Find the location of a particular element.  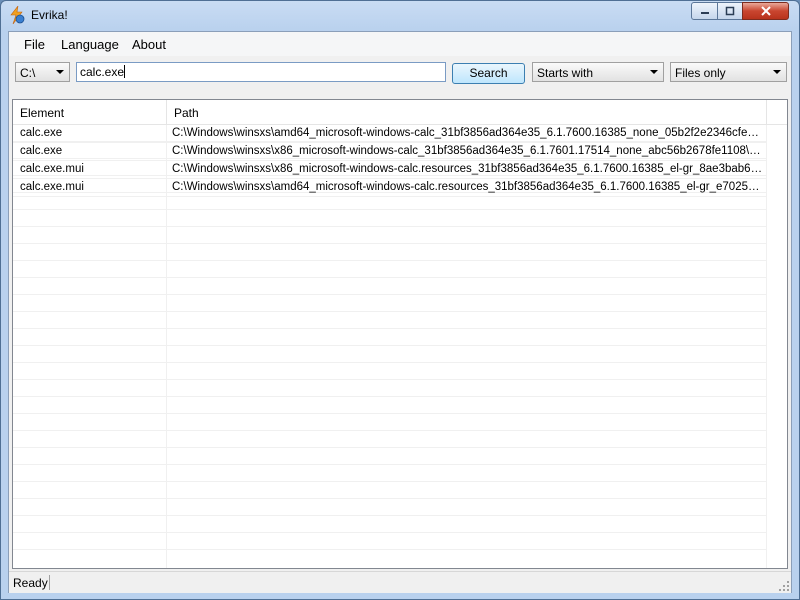

menu-bar: File Language About is located at coordinates (400, 44).